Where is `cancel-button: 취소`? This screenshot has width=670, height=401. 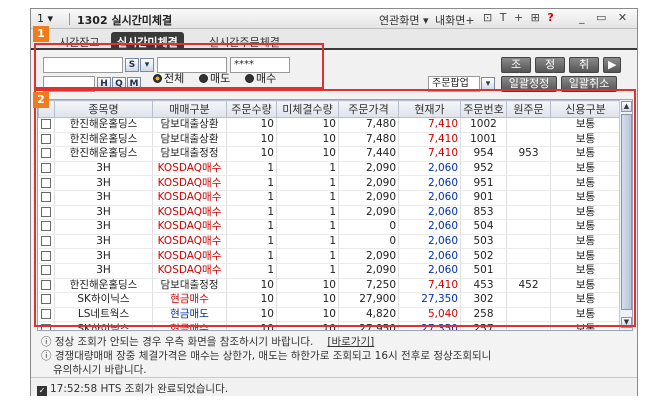
cancel-button: 취소 is located at coordinates (584, 71).